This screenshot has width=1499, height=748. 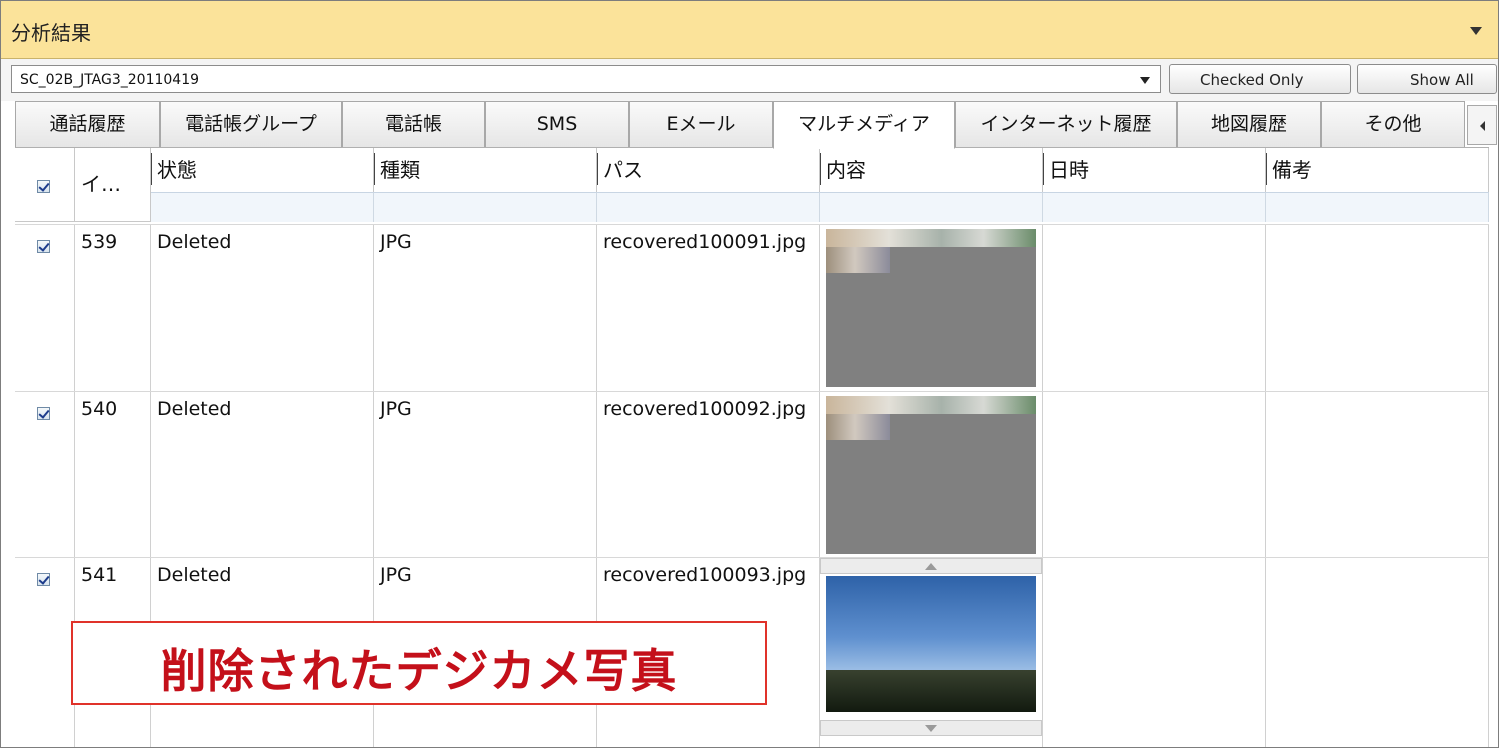 What do you see at coordinates (1069, 170) in the screenshot?
I see `column-label-datetime: 日時` at bounding box center [1069, 170].